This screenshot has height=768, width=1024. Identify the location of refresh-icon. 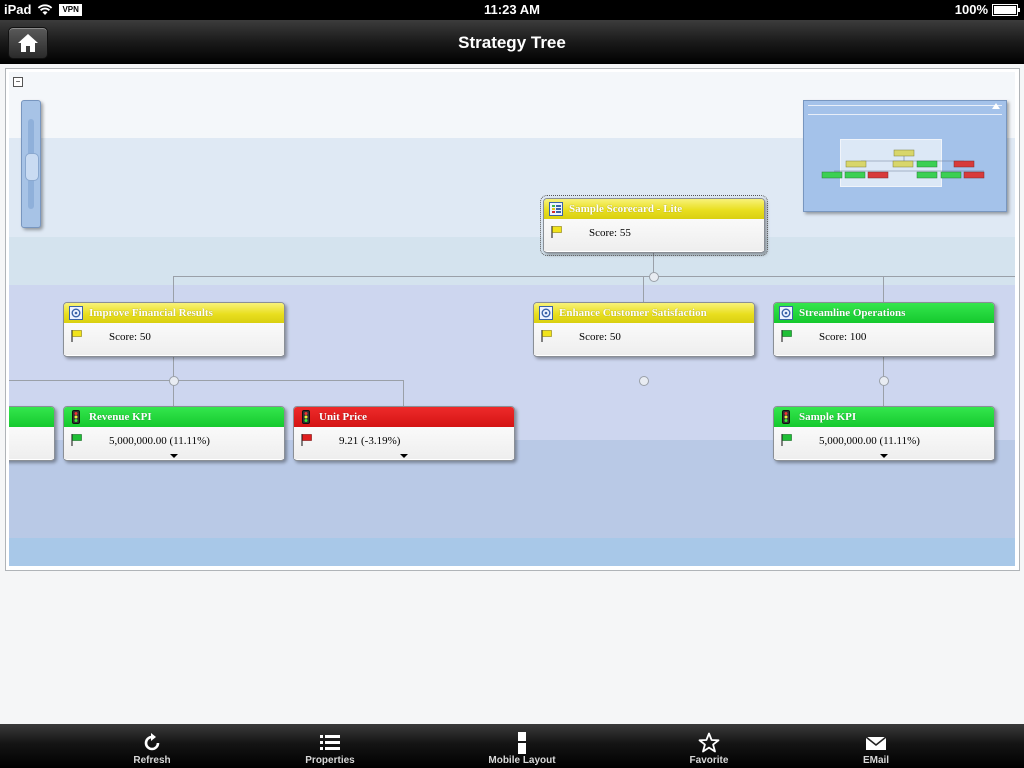
(152, 742).